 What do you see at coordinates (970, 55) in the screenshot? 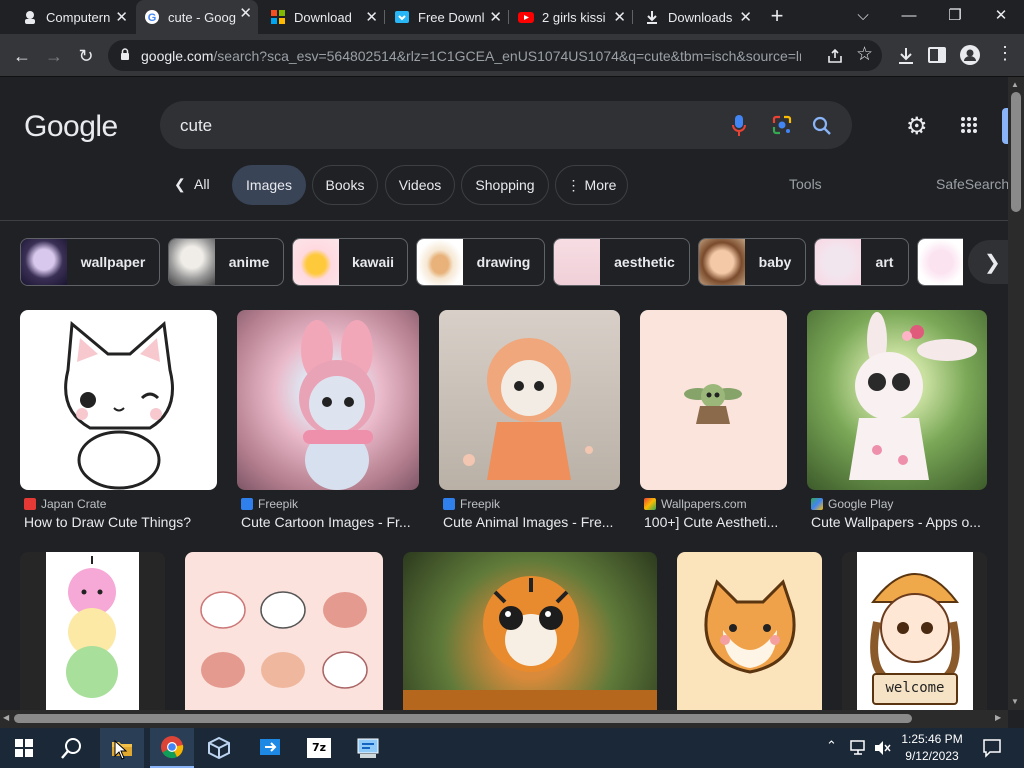
I see `profile-avatar-icon` at bounding box center [970, 55].